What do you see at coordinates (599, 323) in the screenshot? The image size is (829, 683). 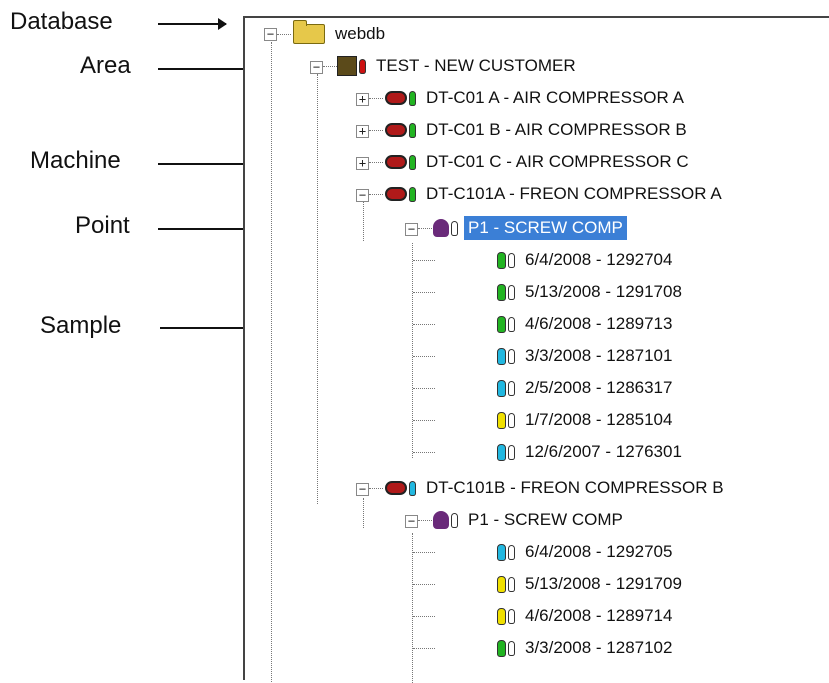 I see `sample-label: 4/6/2008 - 1289713` at bounding box center [599, 323].